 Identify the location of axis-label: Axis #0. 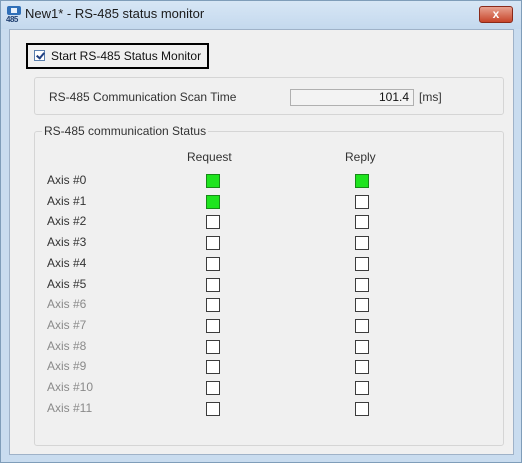
(67, 180).